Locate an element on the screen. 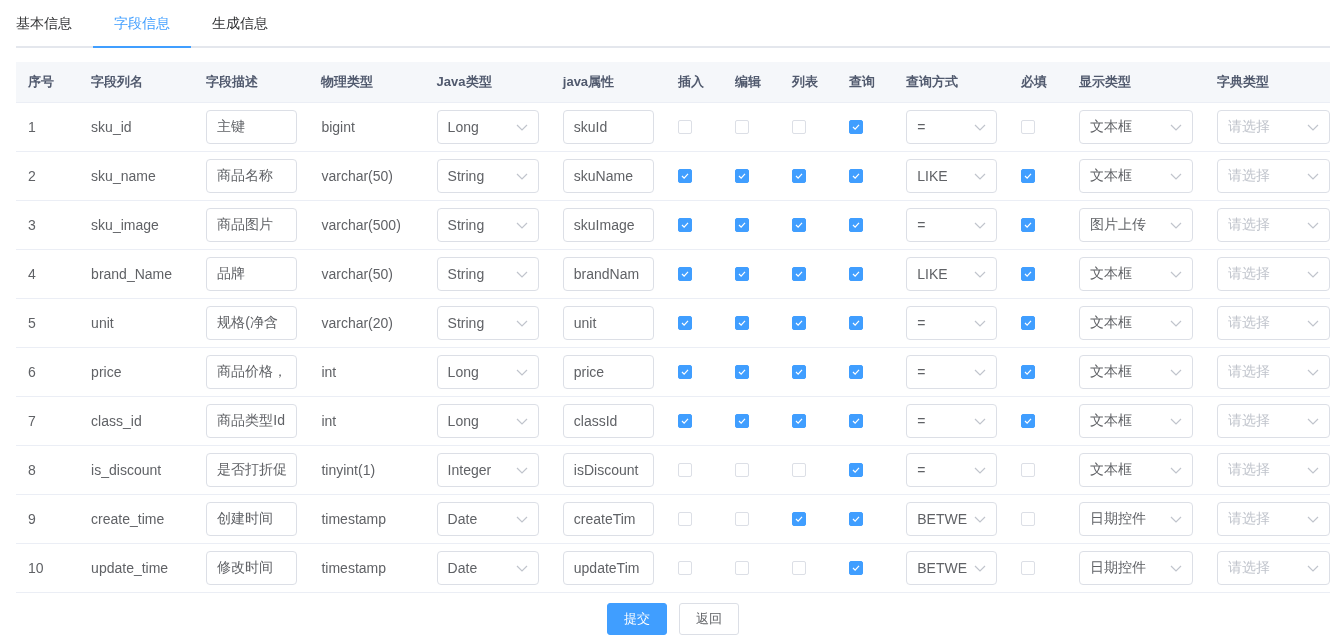 The width and height of the screenshot is (1330, 644). text-input: createTim is located at coordinates (608, 519).